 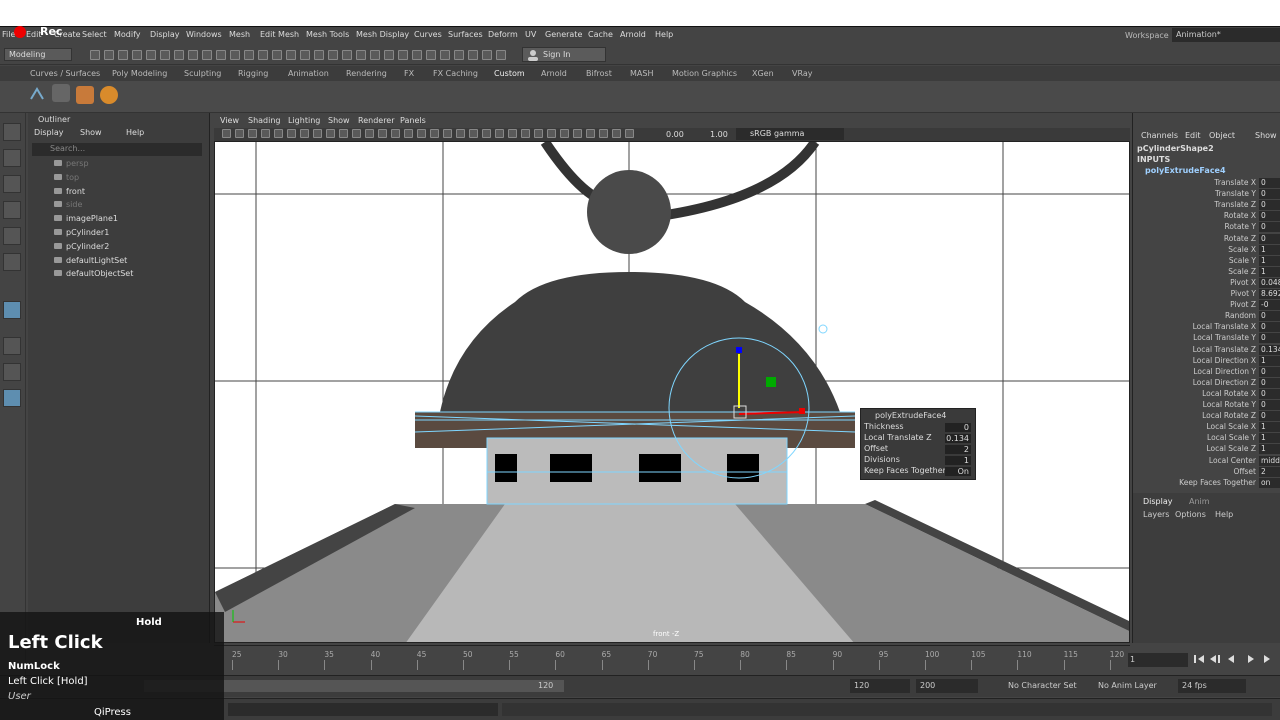 I want to click on channel-attr-label: Local Direction X, so click(x=1191, y=360).